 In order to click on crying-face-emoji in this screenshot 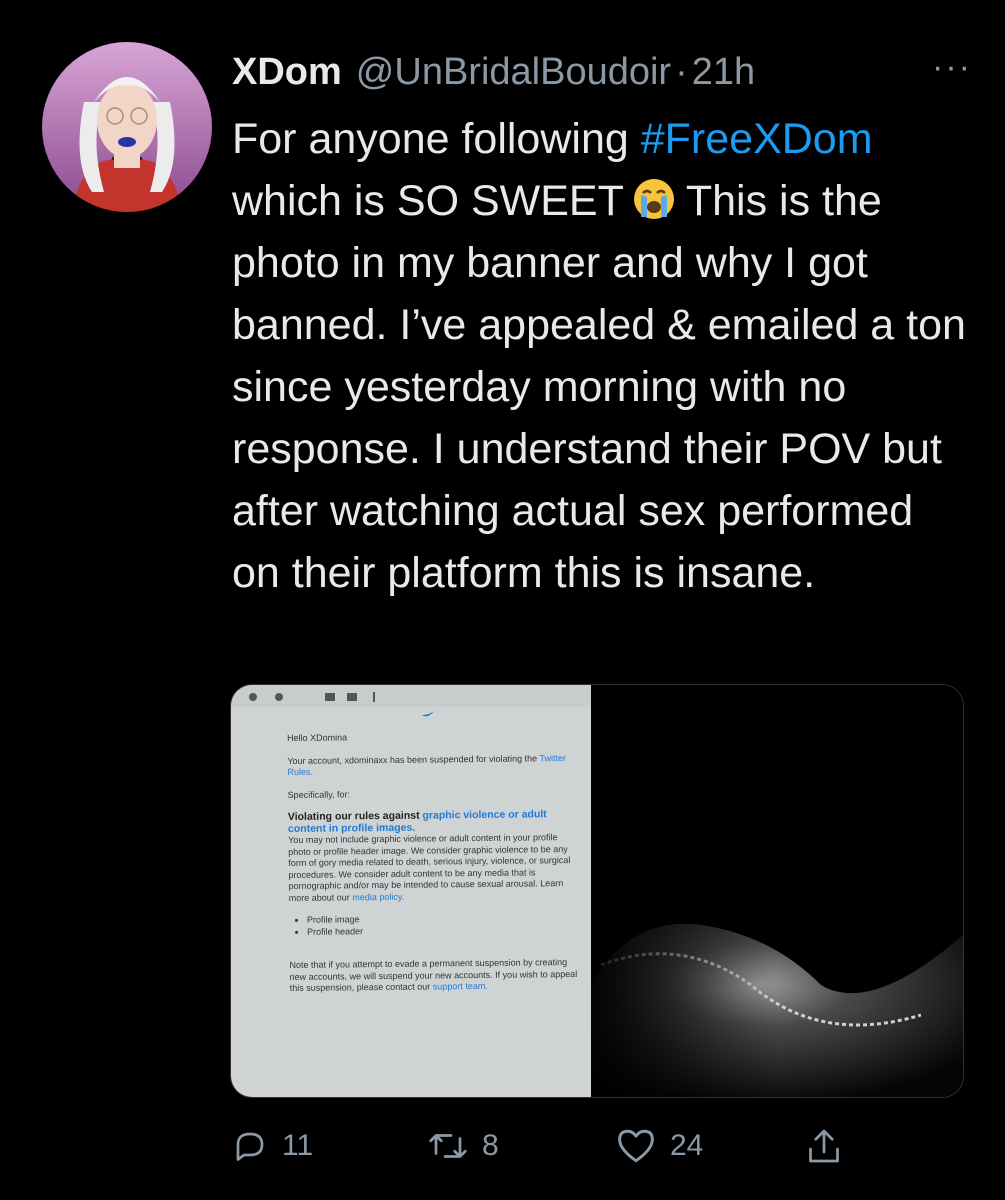, I will do `click(653, 199)`.